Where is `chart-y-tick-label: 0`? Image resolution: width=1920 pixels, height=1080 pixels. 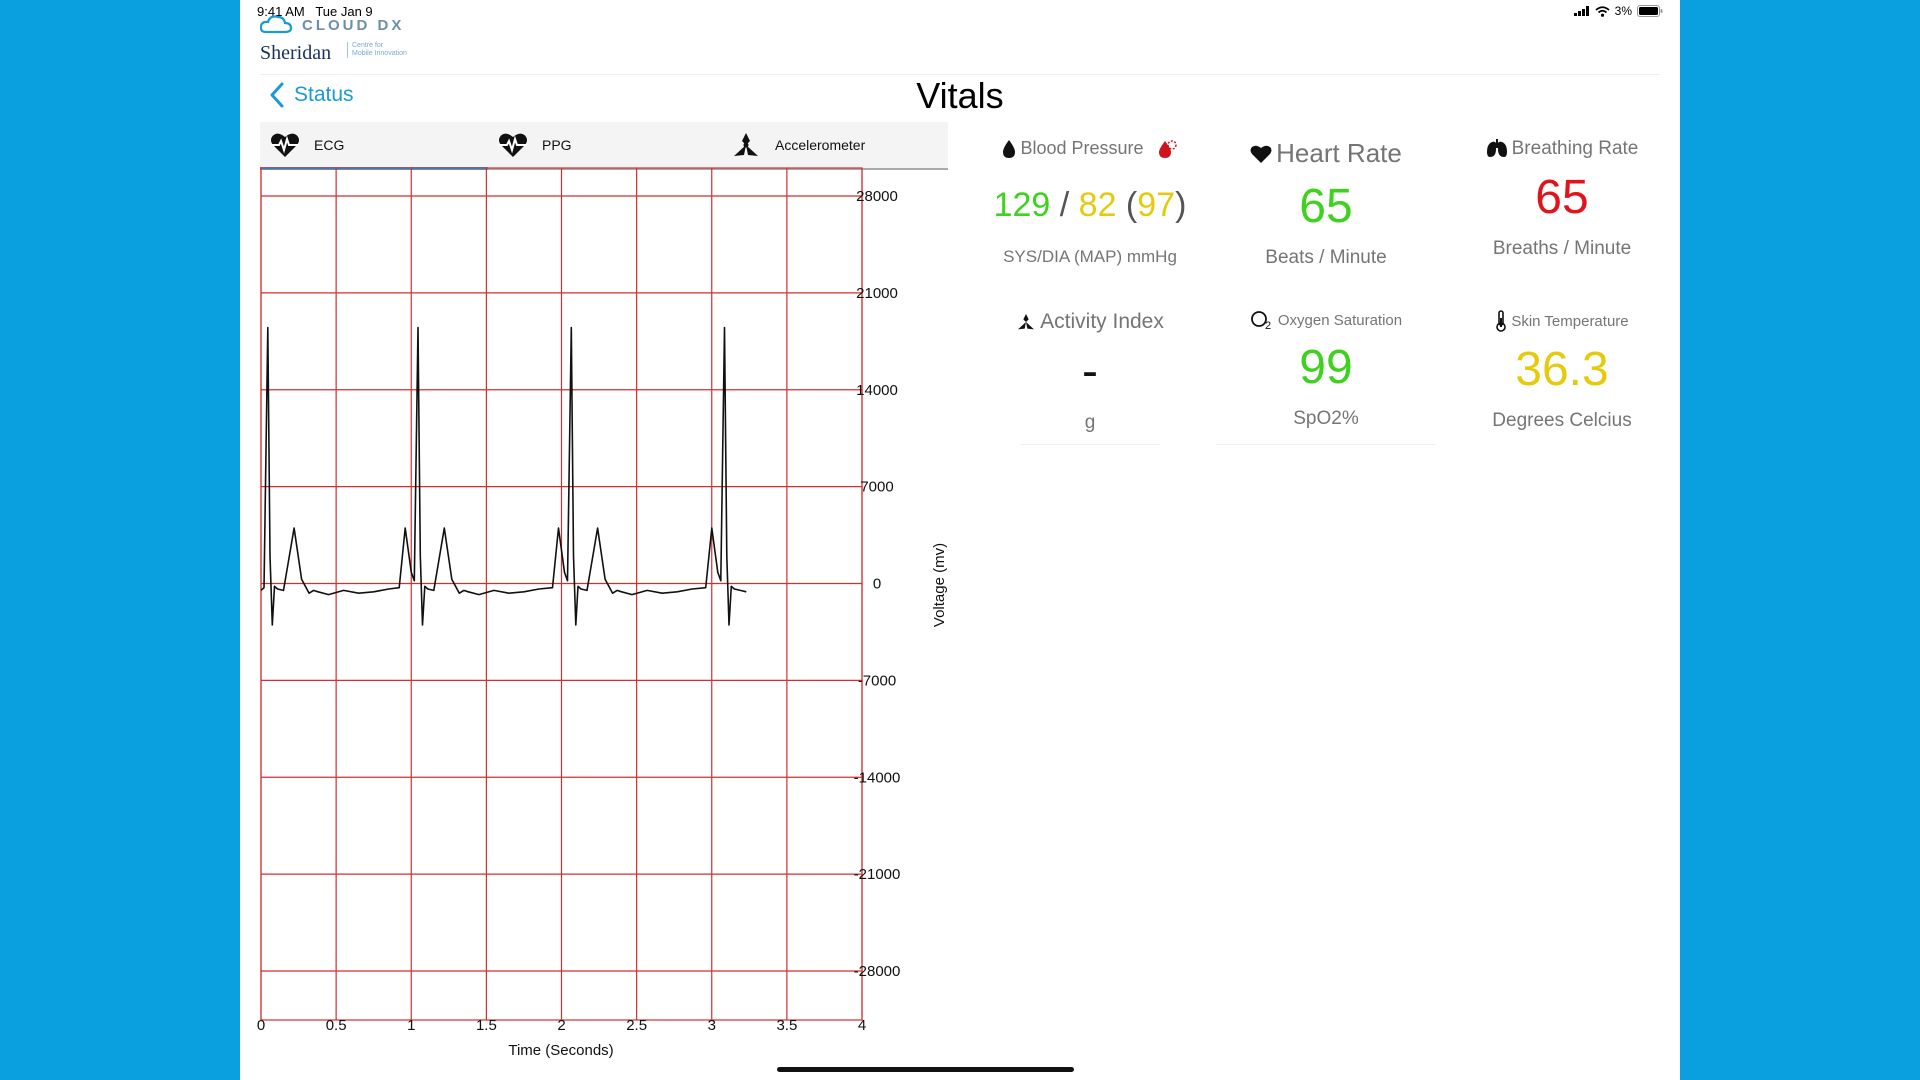
chart-y-tick-label: 0 is located at coordinates (877, 584).